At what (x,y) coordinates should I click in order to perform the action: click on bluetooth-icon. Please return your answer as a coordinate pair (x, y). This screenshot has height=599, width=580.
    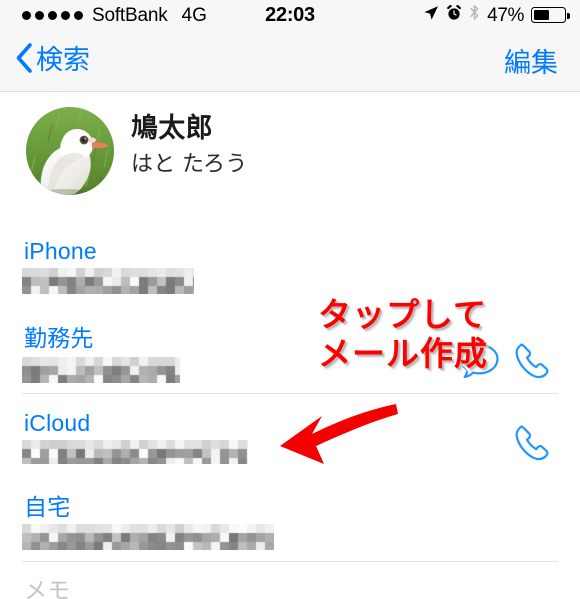
    Looking at the image, I should click on (474, 15).